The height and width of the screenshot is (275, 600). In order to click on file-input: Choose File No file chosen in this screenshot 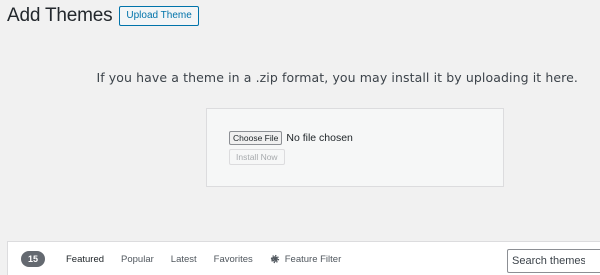, I will do `click(291, 138)`.